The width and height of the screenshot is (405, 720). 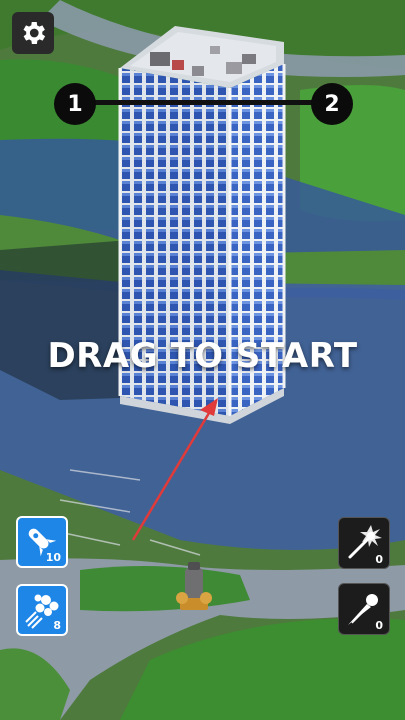 I want to click on drag-to-start-prompt: DRAG TO START, so click(x=202, y=356).